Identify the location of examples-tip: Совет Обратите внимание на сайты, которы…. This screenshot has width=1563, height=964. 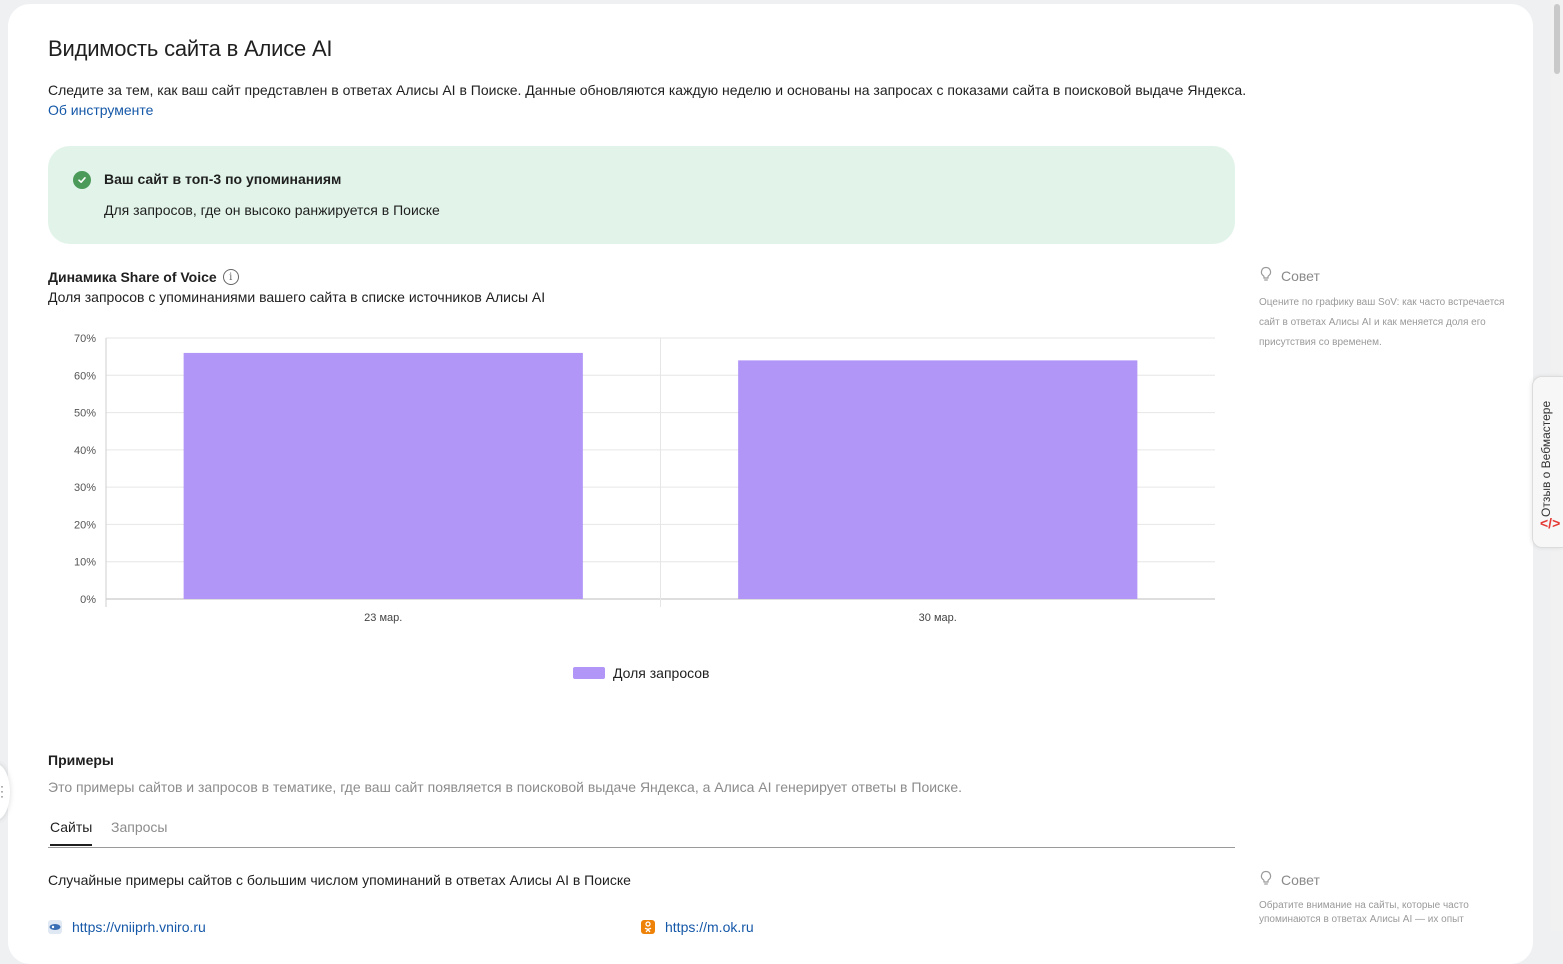
(1389, 898).